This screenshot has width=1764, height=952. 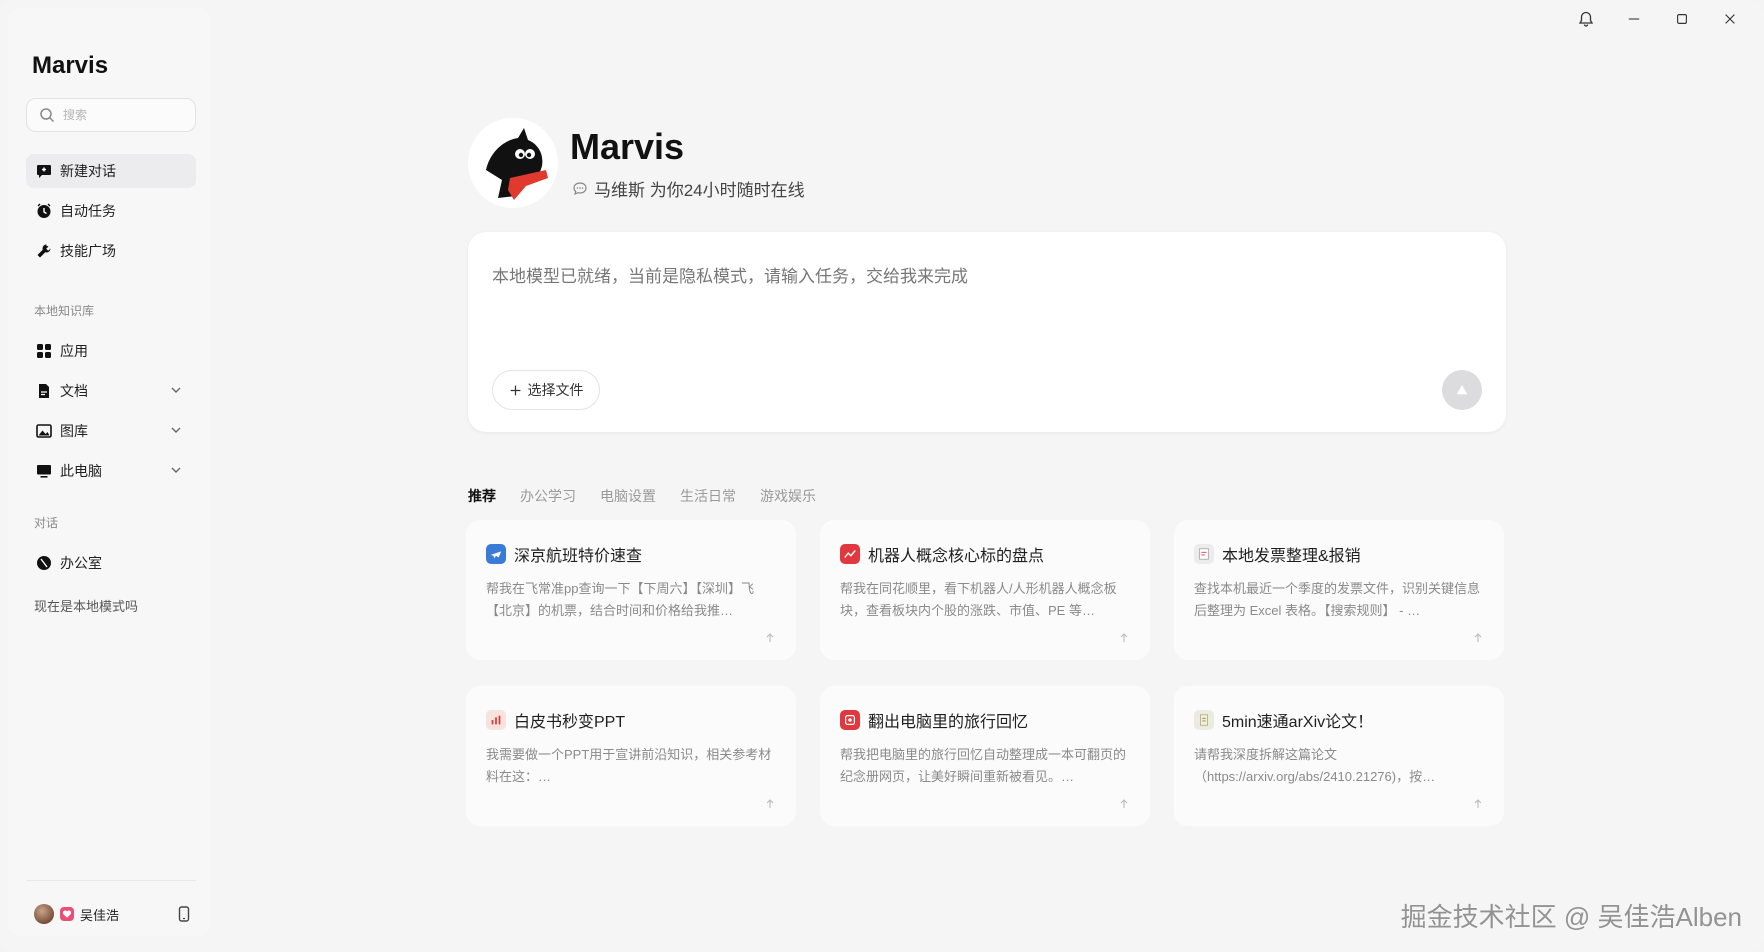 What do you see at coordinates (44, 210) in the screenshot?
I see `clock-icon` at bounding box center [44, 210].